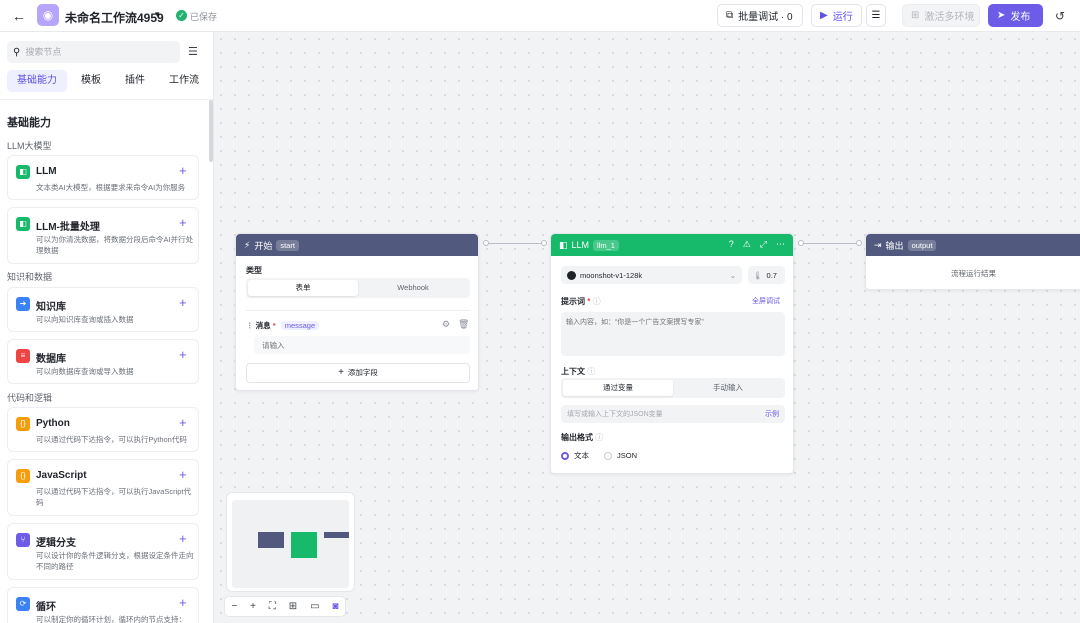 The width and height of the screenshot is (1080, 623). What do you see at coordinates (362, 345) in the screenshot?
I see `field-input` at bounding box center [362, 345].